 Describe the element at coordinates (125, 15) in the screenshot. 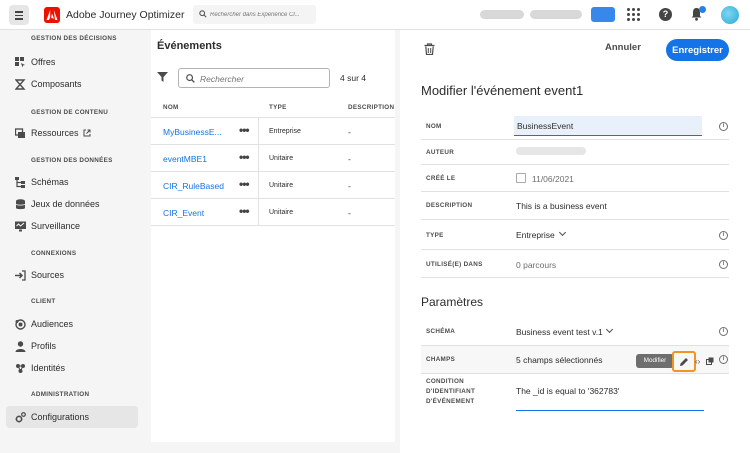

I see `app-title: Adobe Journey Optimizer` at that location.